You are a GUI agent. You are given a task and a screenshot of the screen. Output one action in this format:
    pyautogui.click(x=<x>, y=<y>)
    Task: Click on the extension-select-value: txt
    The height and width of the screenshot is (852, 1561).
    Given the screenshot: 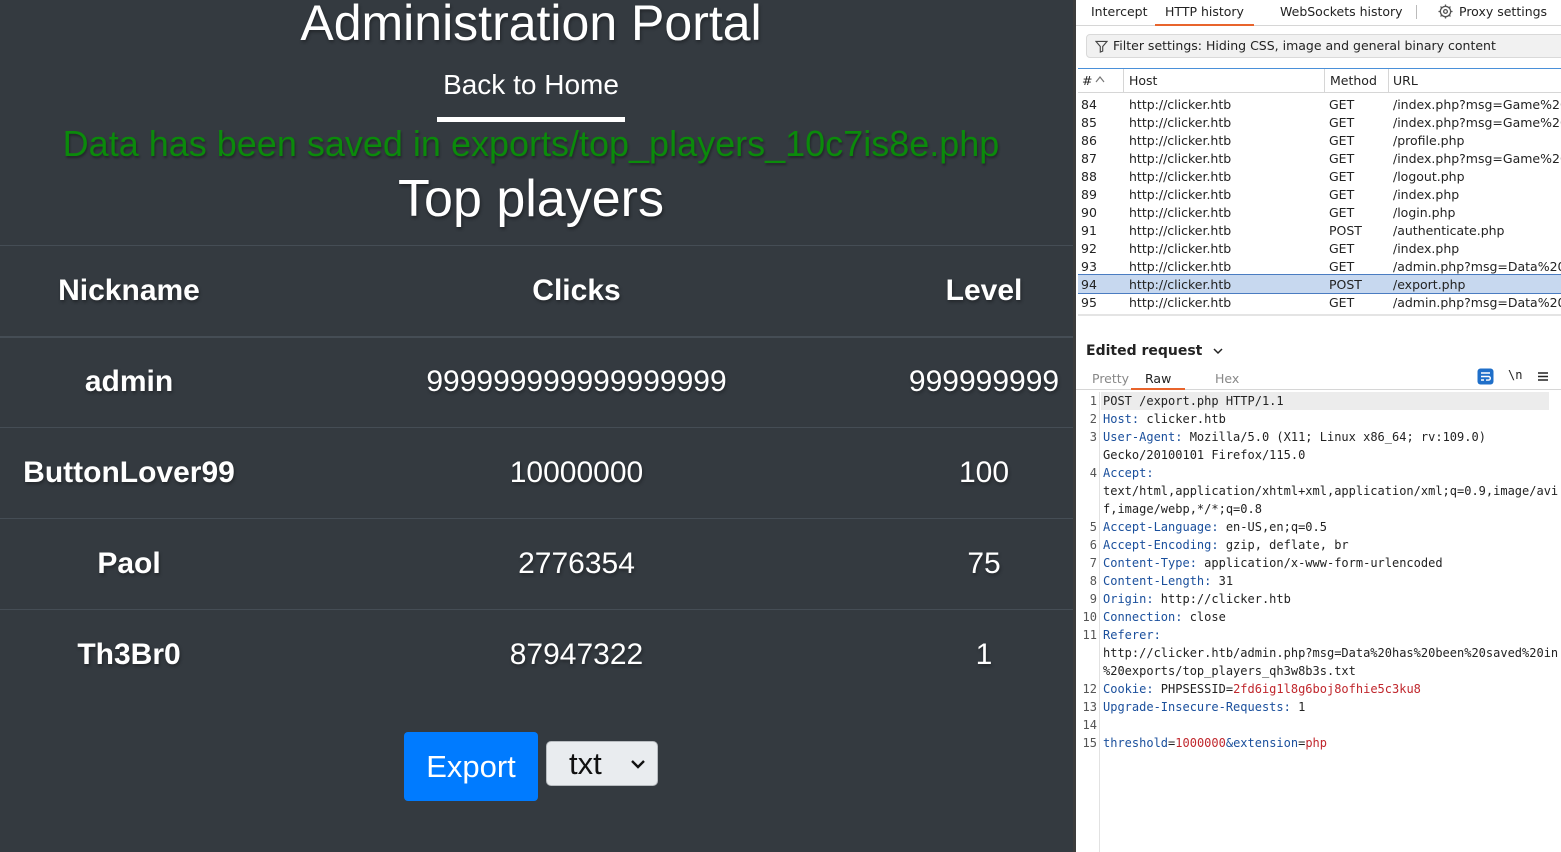 What is the action you would take?
    pyautogui.click(x=585, y=763)
    